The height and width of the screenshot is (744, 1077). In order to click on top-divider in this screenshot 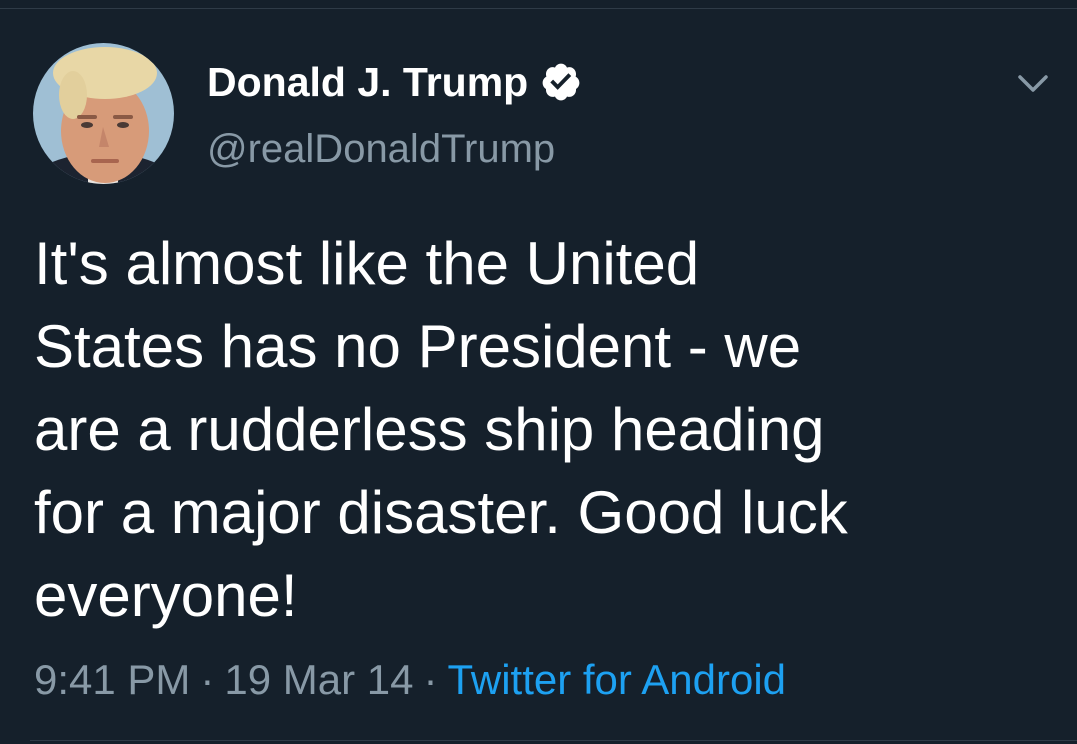, I will do `click(538, 8)`.